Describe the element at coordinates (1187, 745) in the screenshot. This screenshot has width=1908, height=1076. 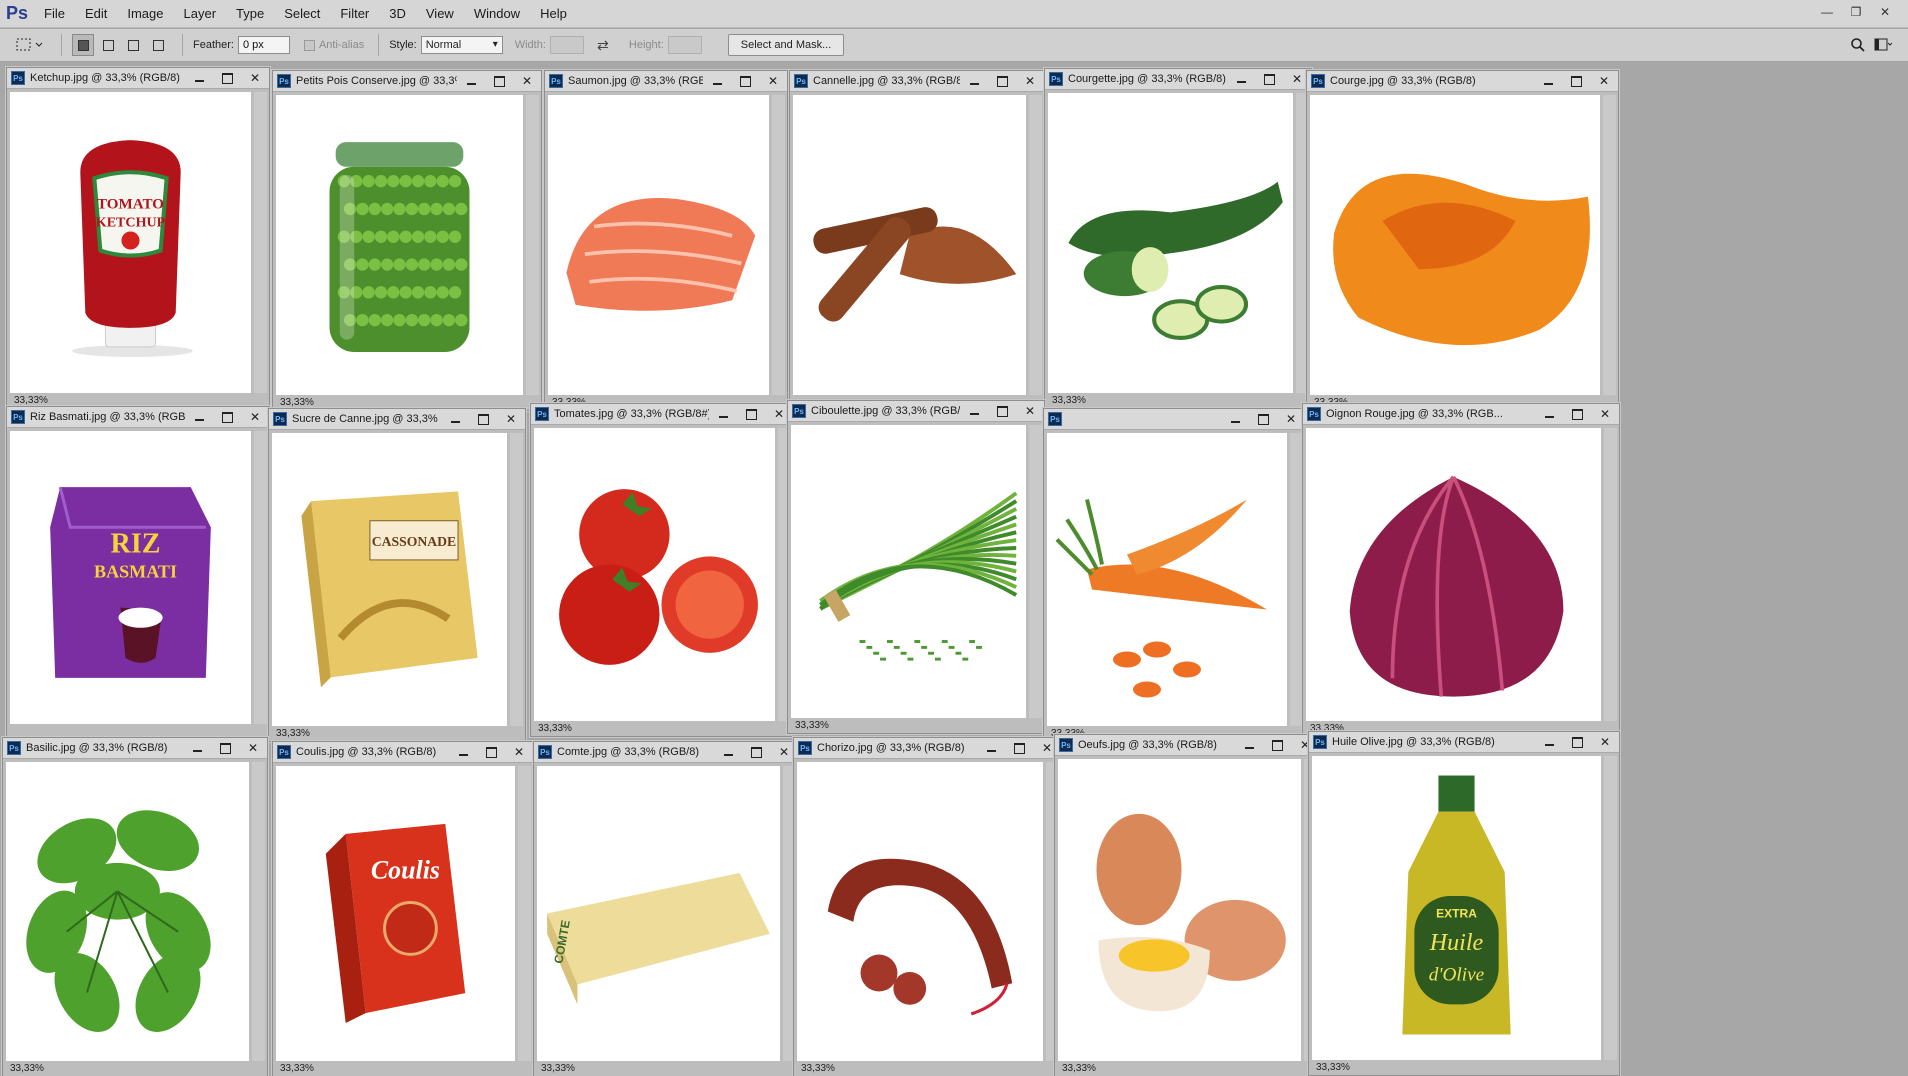
I see `document-titlebar: Ps Oeufs.jpg @ 33,3% (RGB/8) ✕` at that location.